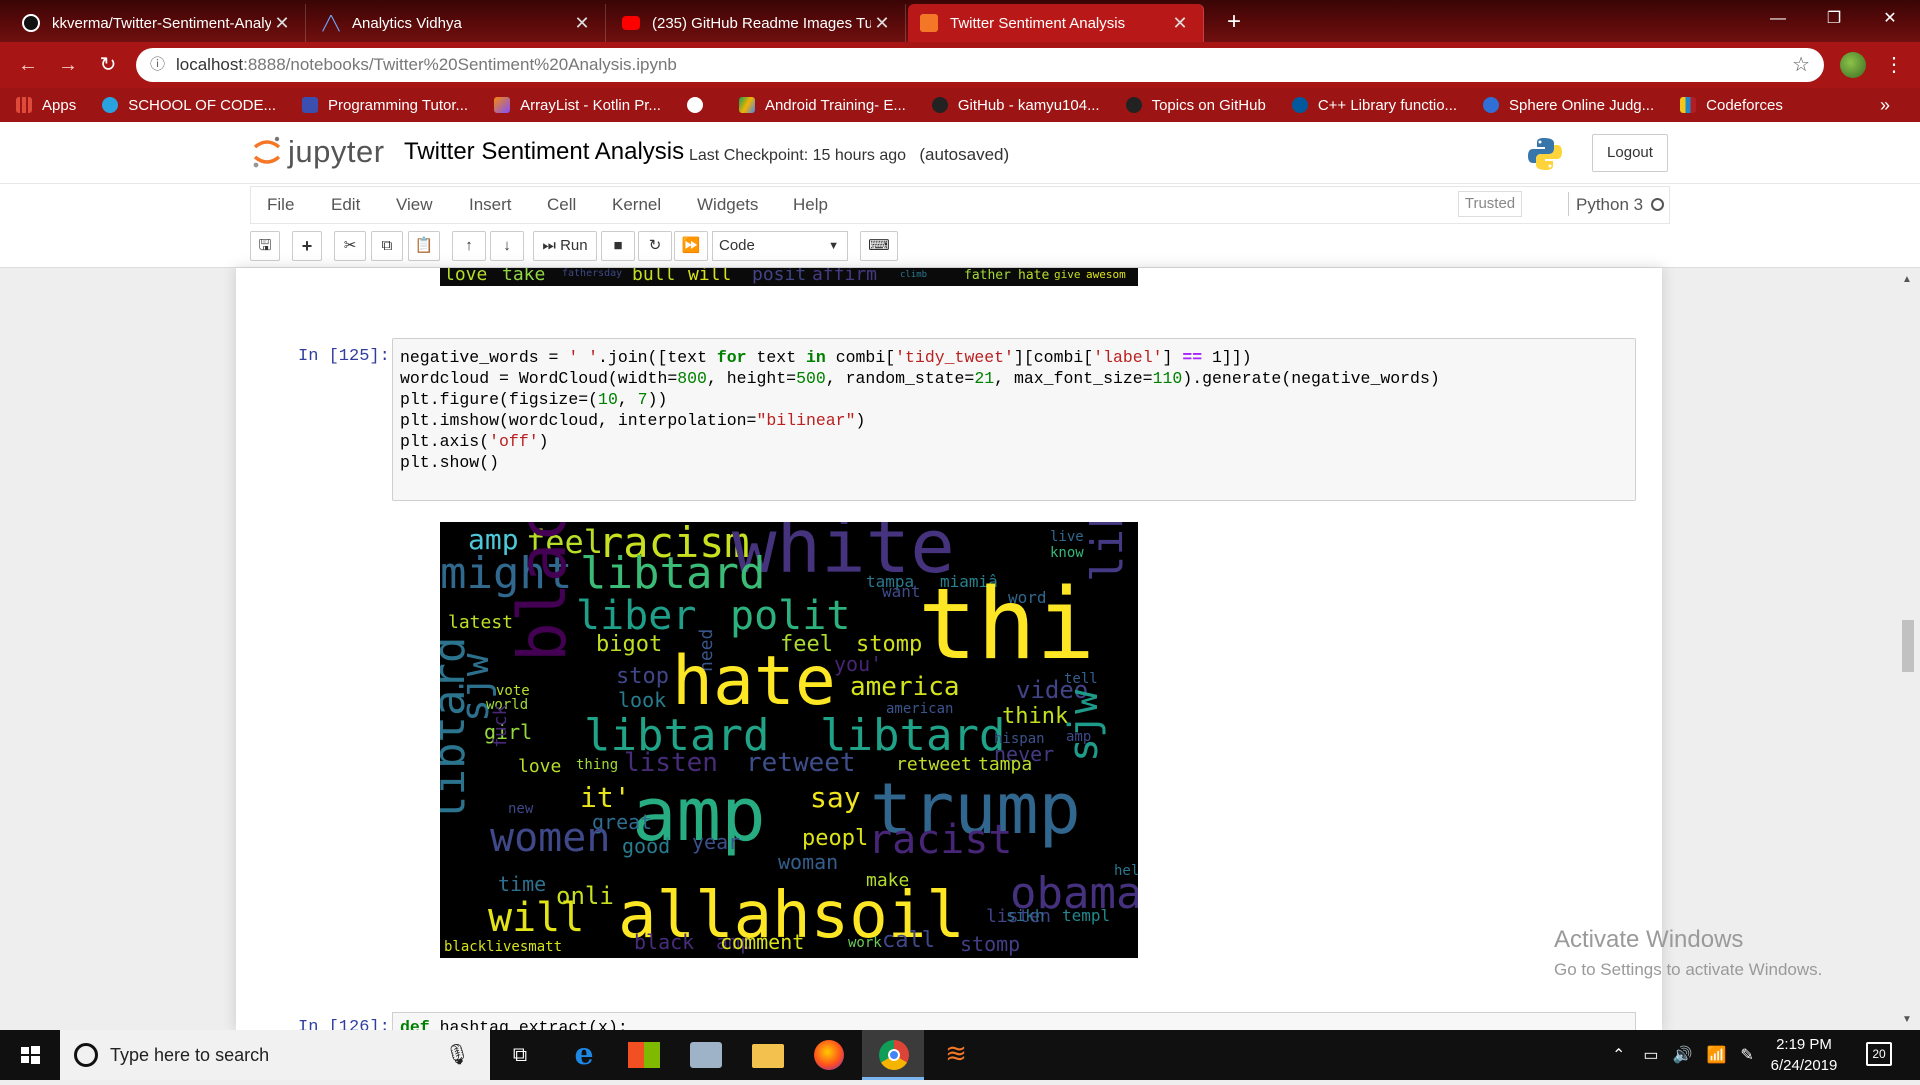  What do you see at coordinates (636, 205) in the screenshot?
I see `menu-kernel: Kernel` at bounding box center [636, 205].